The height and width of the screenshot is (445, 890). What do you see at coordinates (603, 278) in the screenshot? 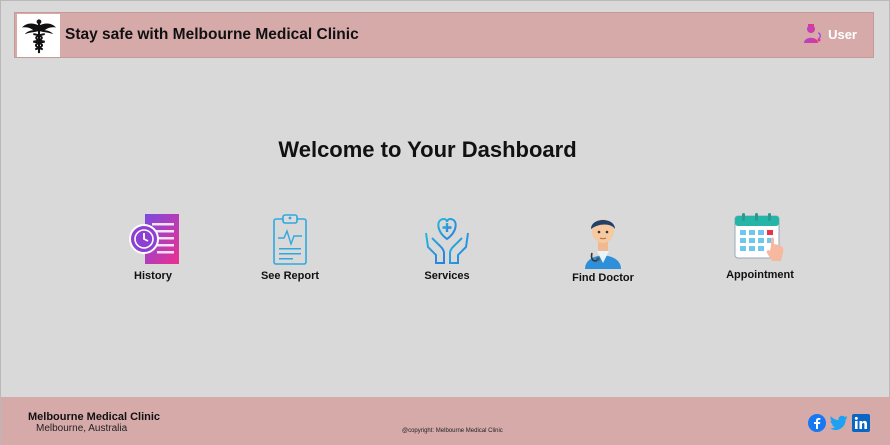
I see `tile-find-doctor-label: Find Doctor` at bounding box center [603, 278].